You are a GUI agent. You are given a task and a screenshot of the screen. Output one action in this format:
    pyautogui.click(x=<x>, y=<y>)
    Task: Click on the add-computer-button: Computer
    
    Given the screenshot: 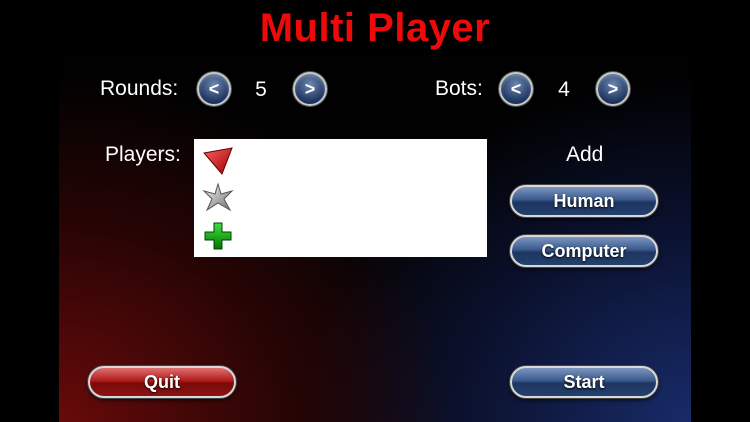 What is the action you would take?
    pyautogui.click(x=584, y=251)
    